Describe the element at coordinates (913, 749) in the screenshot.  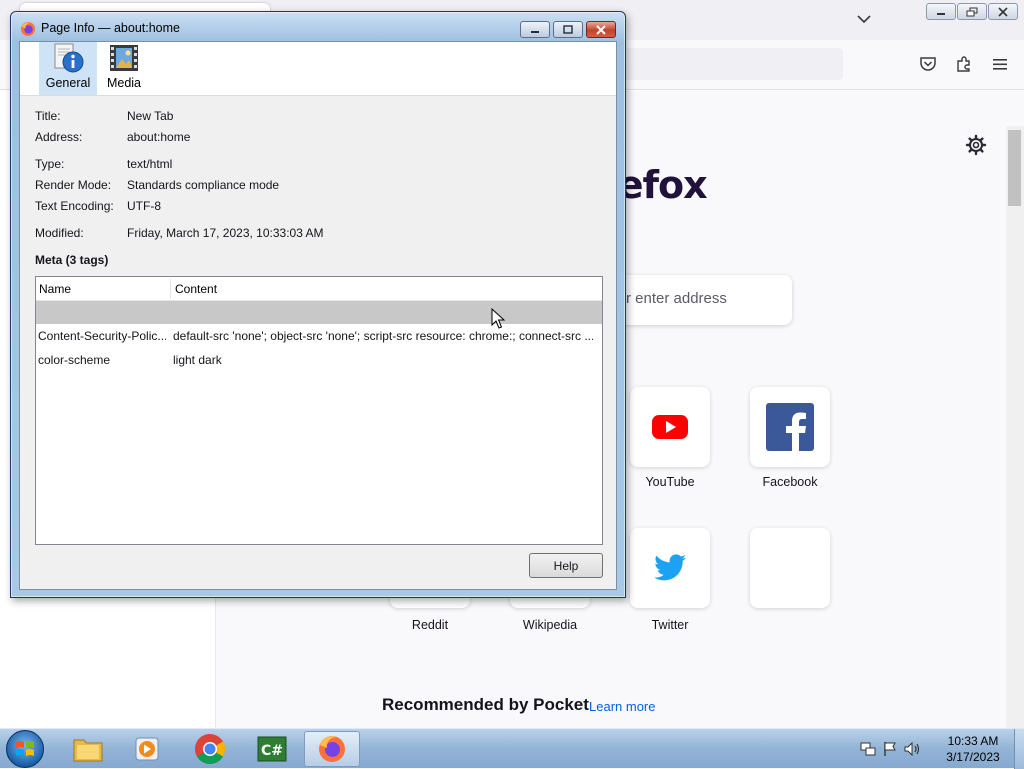
I see `volume-icon` at that location.